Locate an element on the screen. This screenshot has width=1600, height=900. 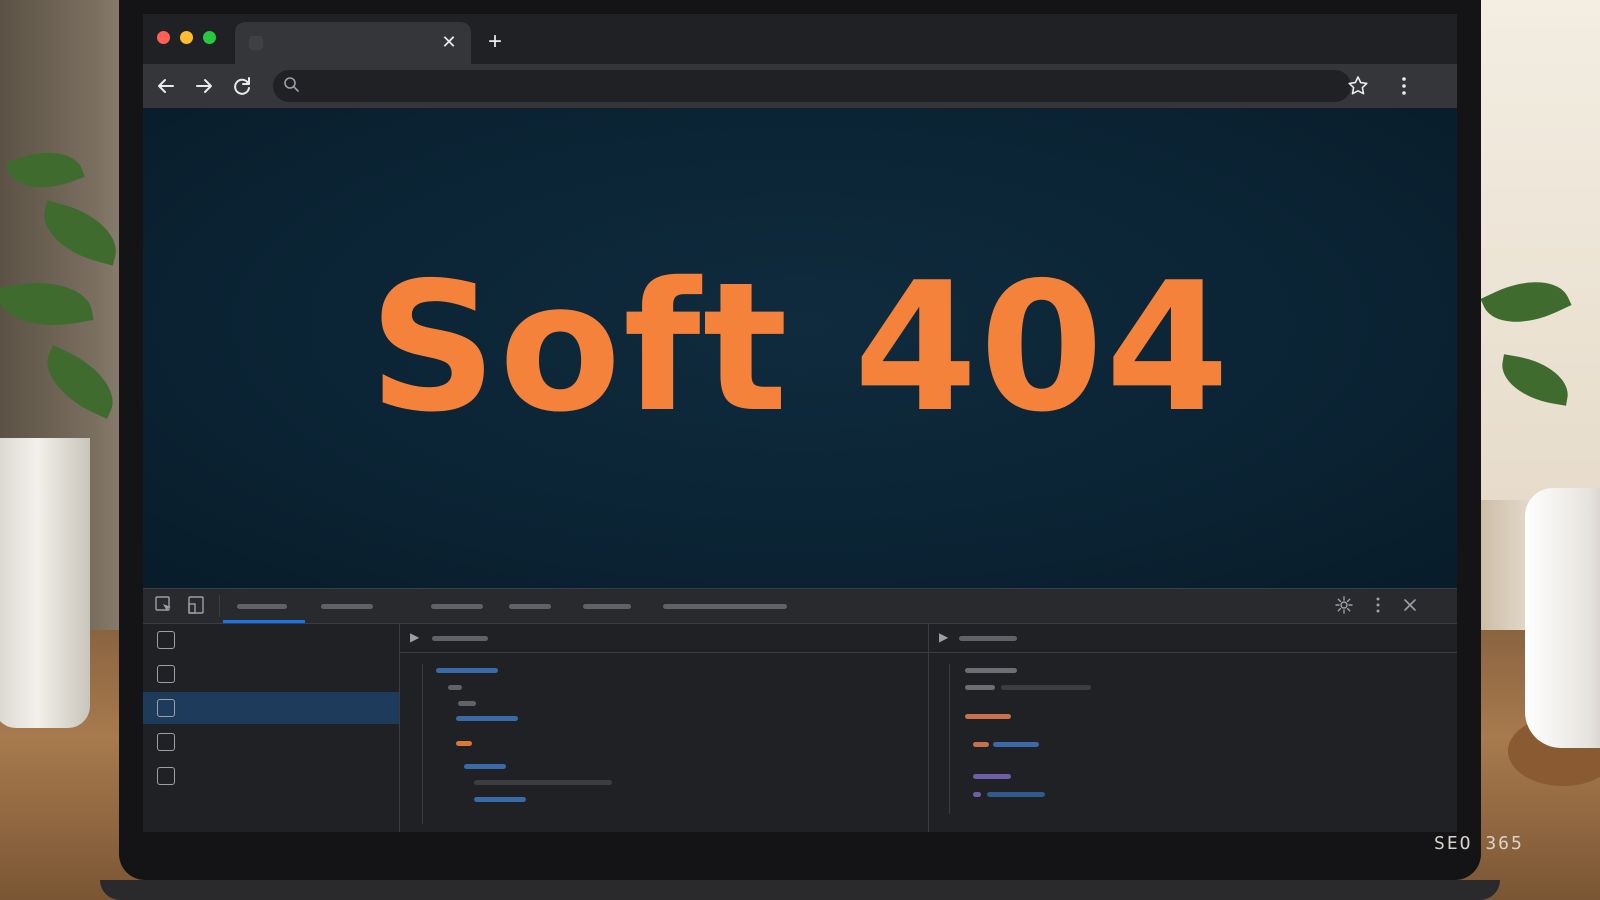
elements-pane-header: ▶ is located at coordinates (664, 638).